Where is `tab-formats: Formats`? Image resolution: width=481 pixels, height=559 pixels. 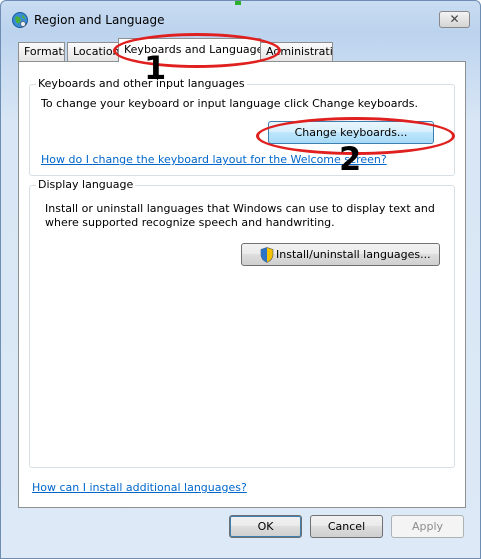 tab-formats: Formats is located at coordinates (41, 52).